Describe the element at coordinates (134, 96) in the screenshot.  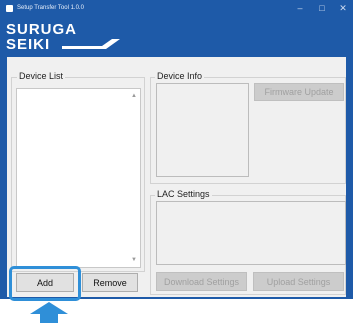
I see `scroll-up-icon: ▲` at that location.